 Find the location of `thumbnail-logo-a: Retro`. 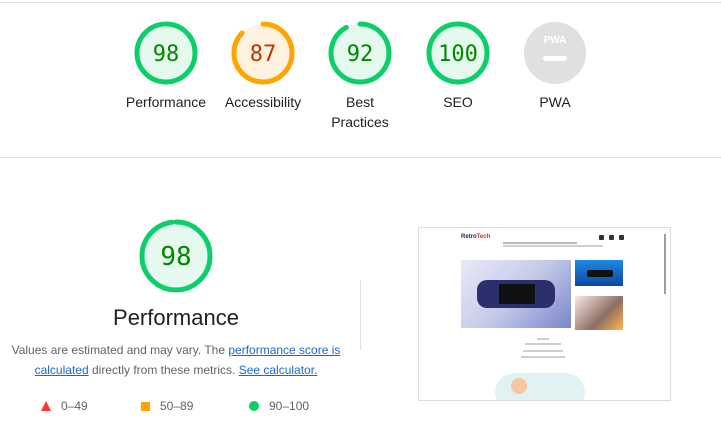

thumbnail-logo-a: Retro is located at coordinates (469, 237).